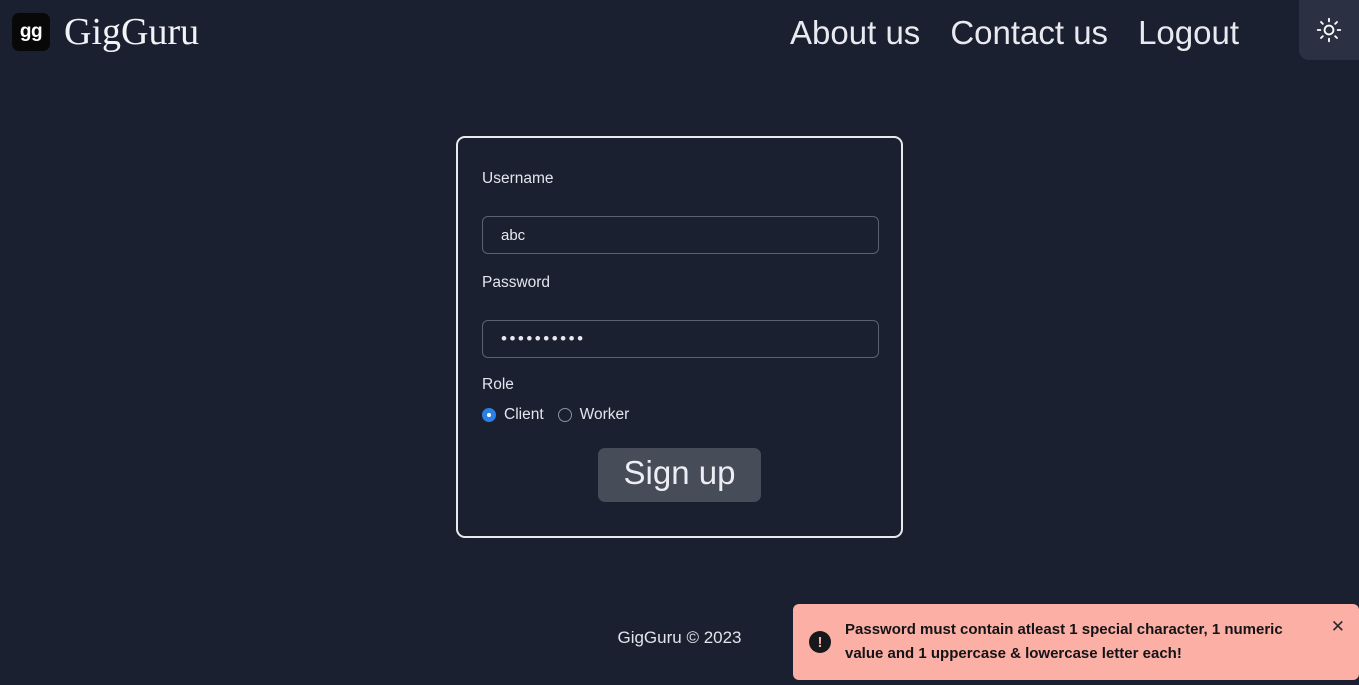 Image resolution: width=1359 pixels, height=685 pixels. I want to click on password-input, so click(680, 339).